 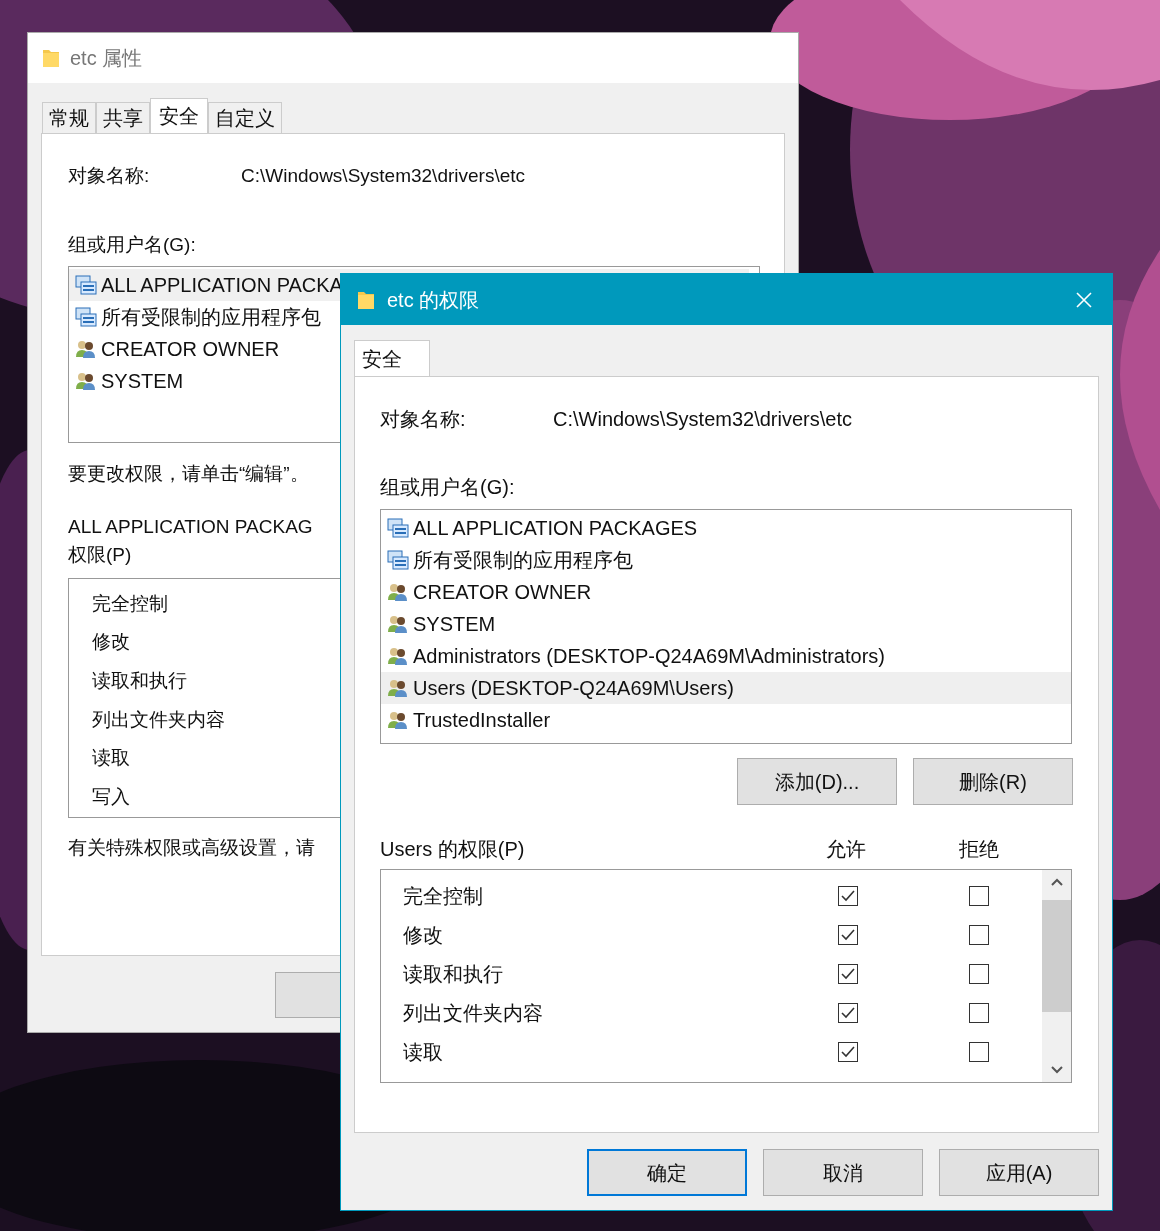 What do you see at coordinates (188, 474) in the screenshot?
I see `edit-hint: 要更改权限，请单击“编辑”。` at bounding box center [188, 474].